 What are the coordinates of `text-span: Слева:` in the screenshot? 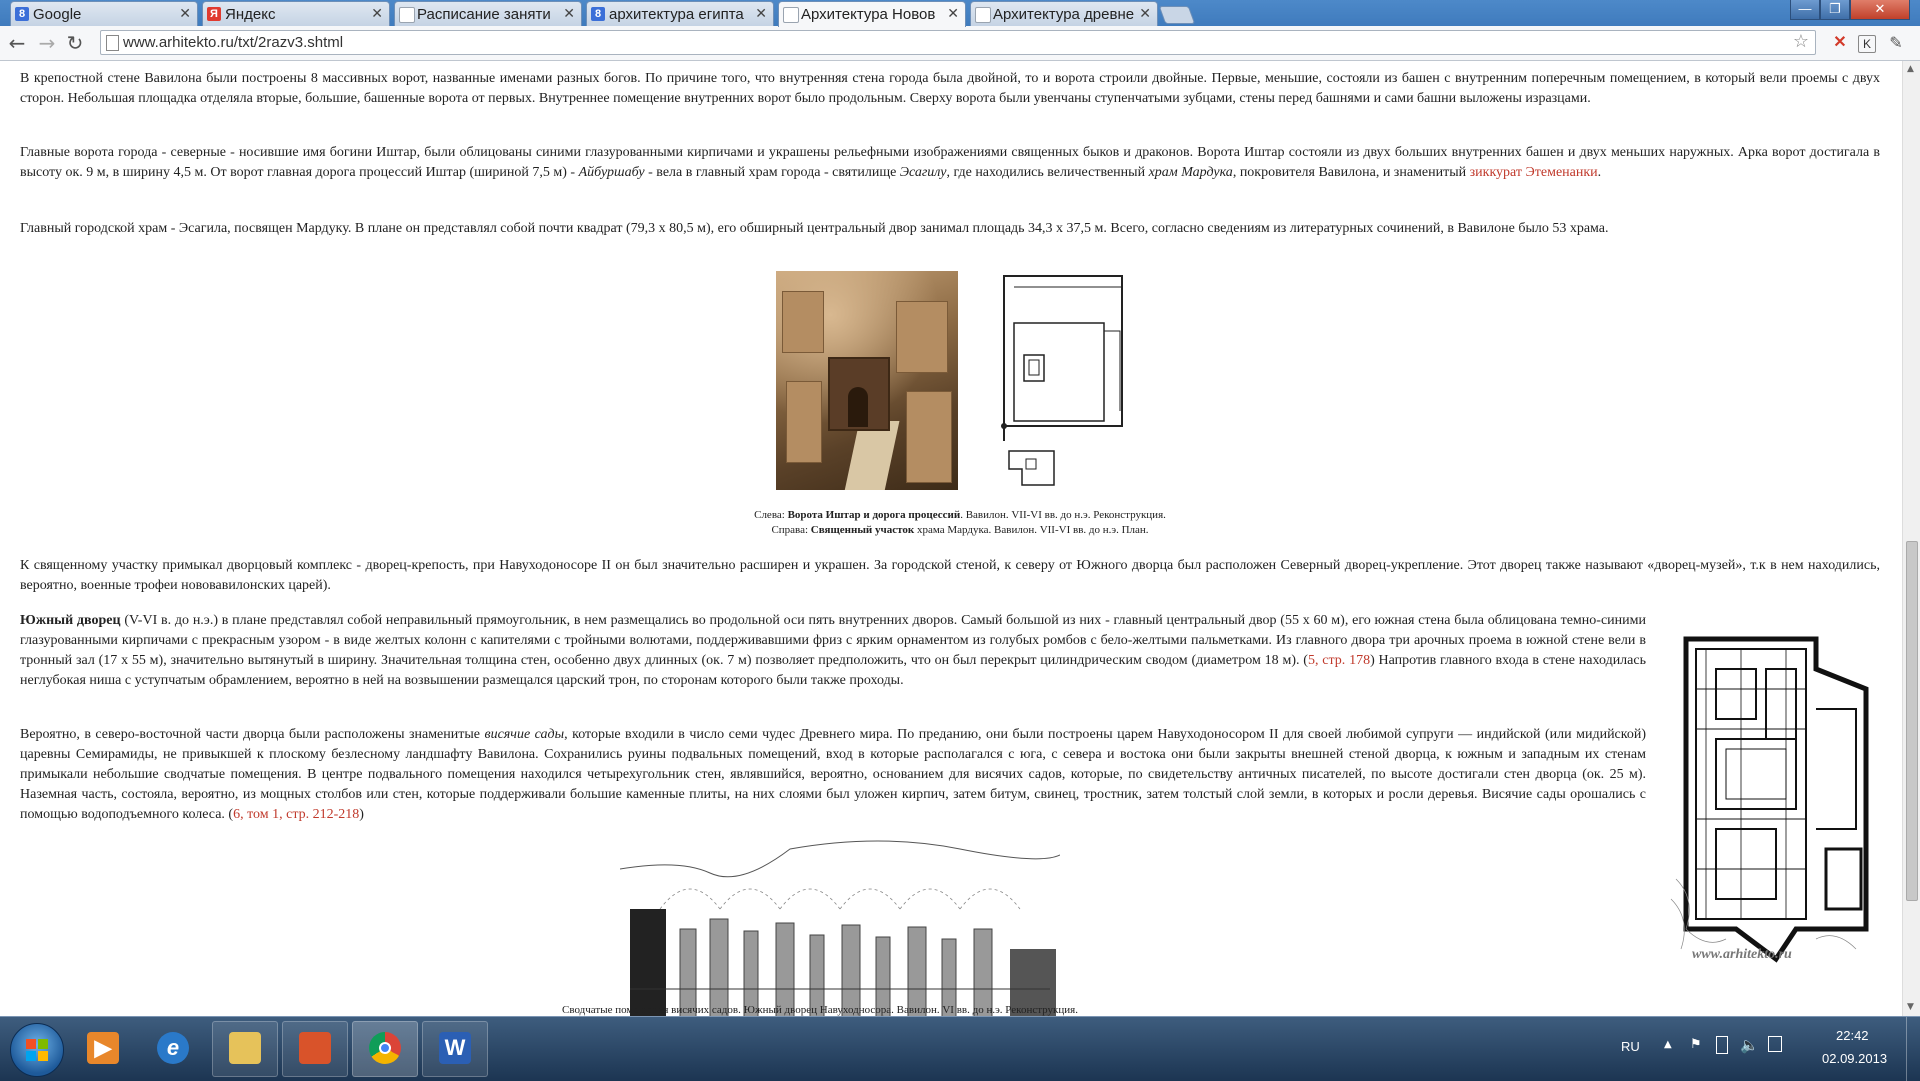 It's located at (771, 515).